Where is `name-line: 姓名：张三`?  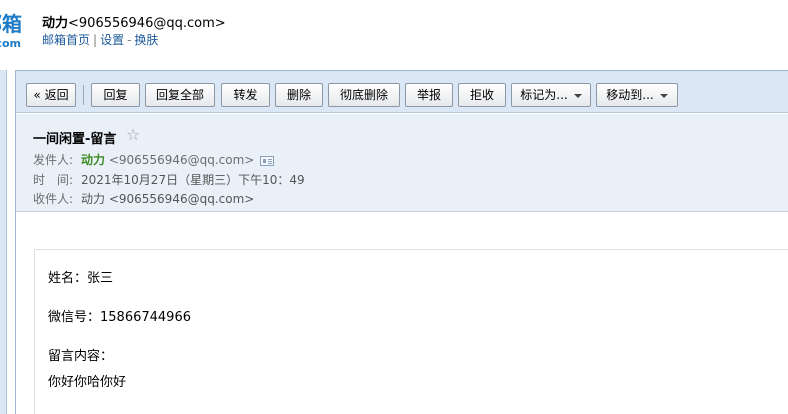 name-line: 姓名：张三 is located at coordinates (81, 278).